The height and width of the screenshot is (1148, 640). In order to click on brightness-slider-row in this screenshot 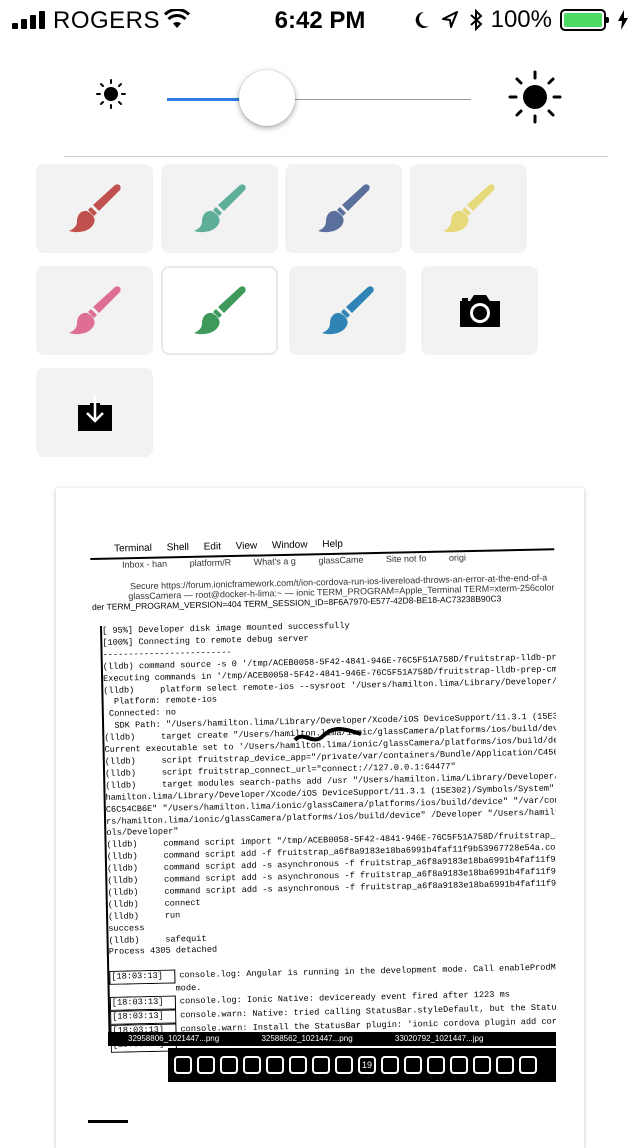, I will do `click(320, 100)`.